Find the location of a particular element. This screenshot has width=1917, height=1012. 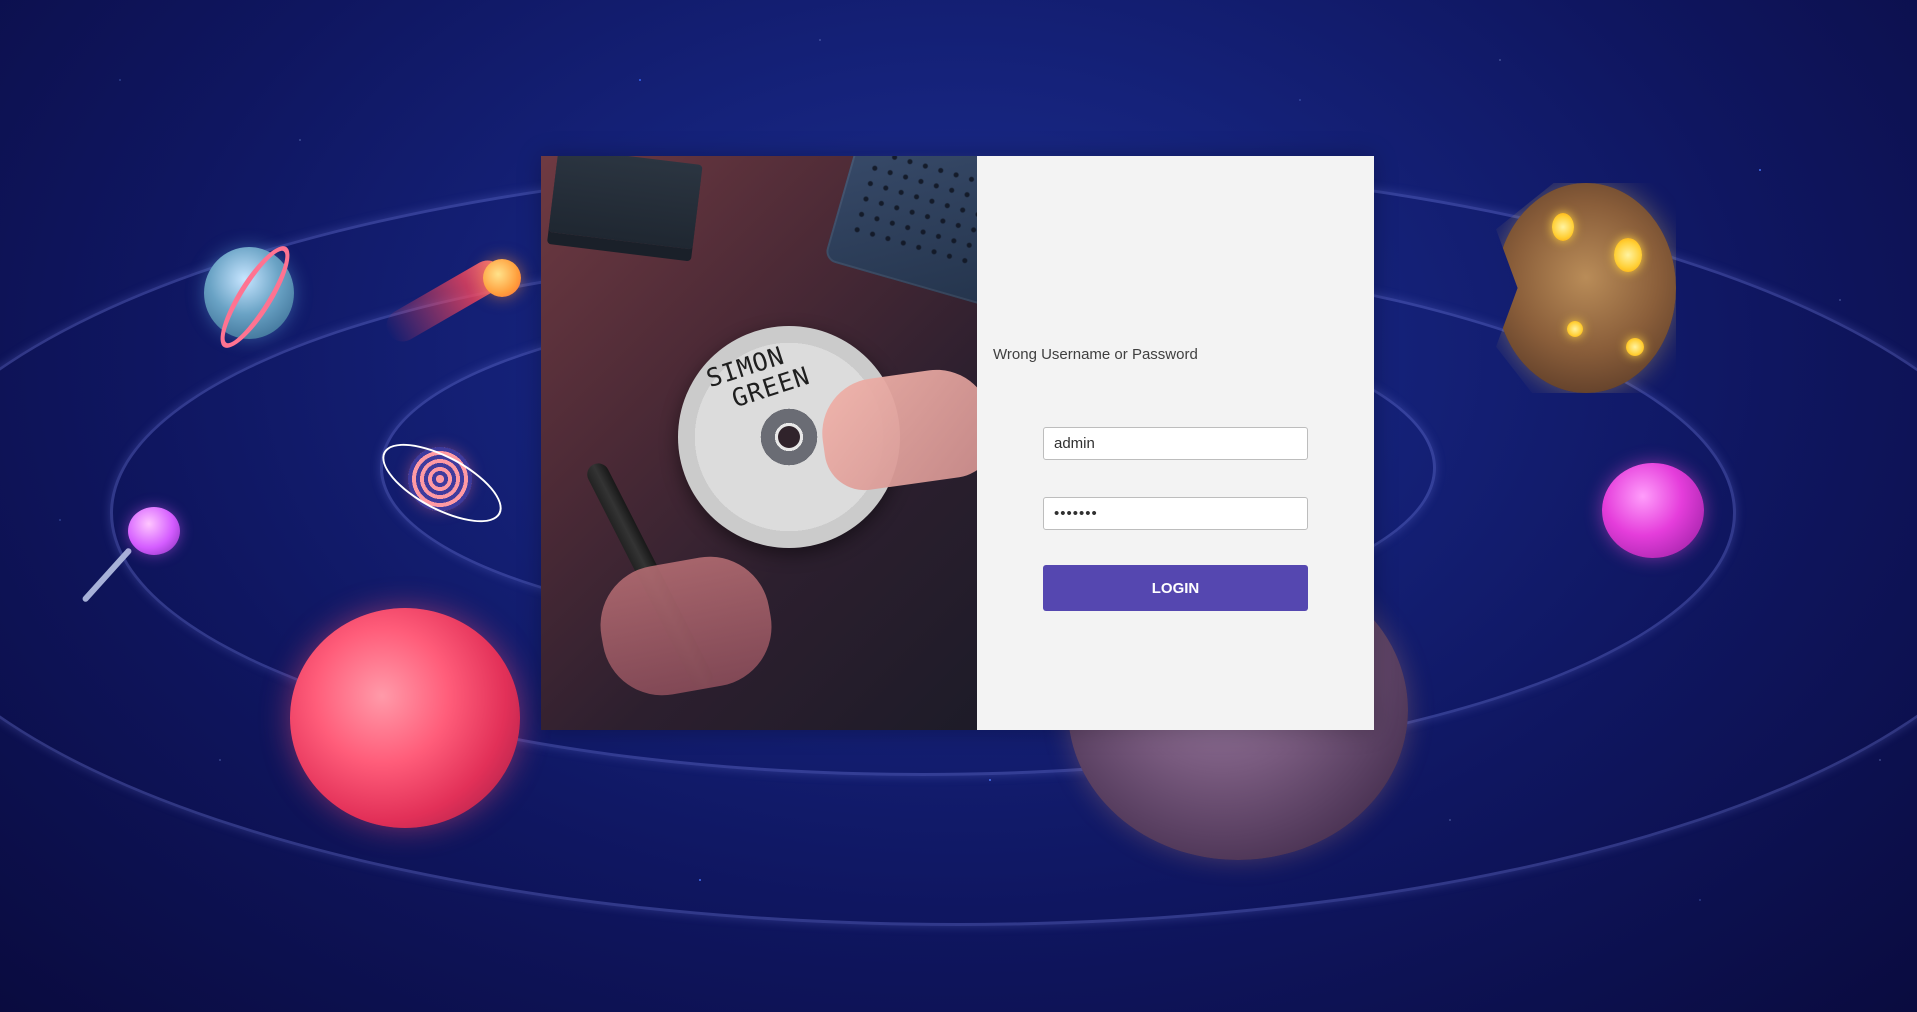

laptop-keyboard-image is located at coordinates (900, 231).